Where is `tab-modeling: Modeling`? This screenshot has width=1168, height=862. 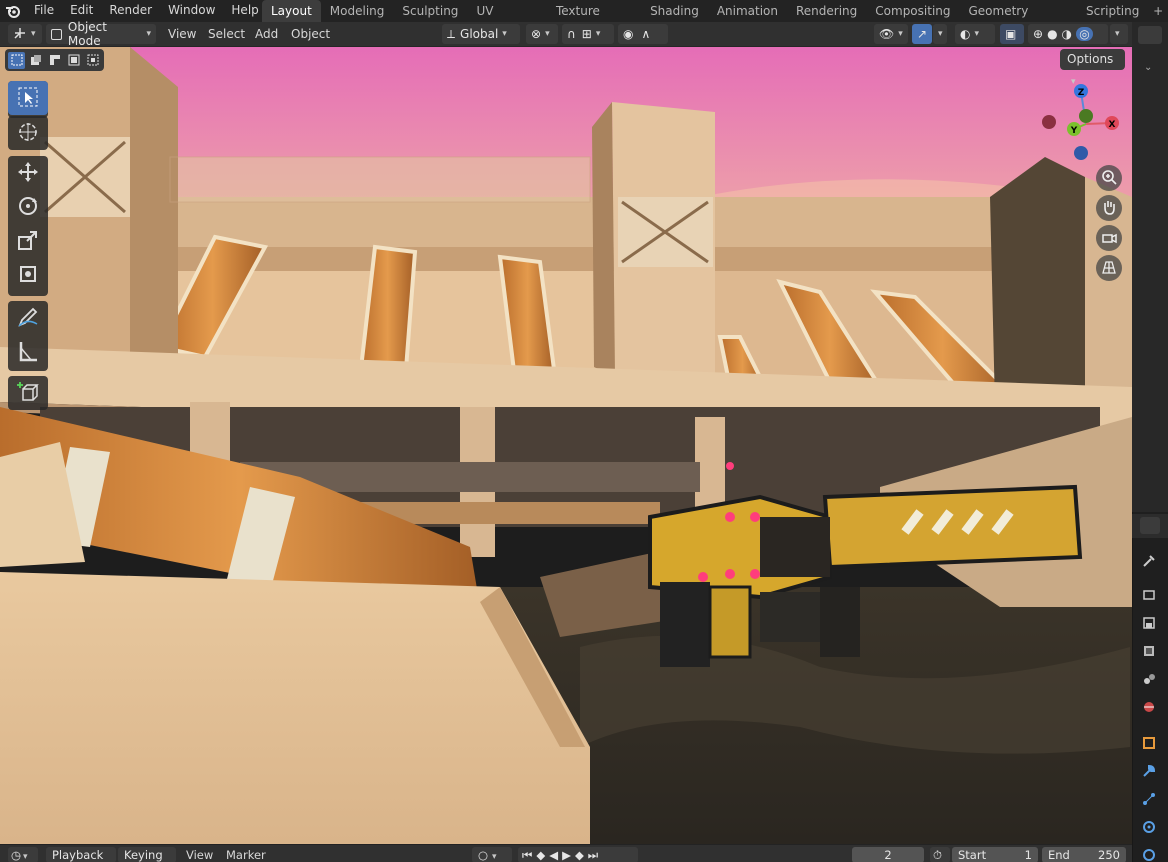
tab-modeling: Modeling is located at coordinates (357, 11).